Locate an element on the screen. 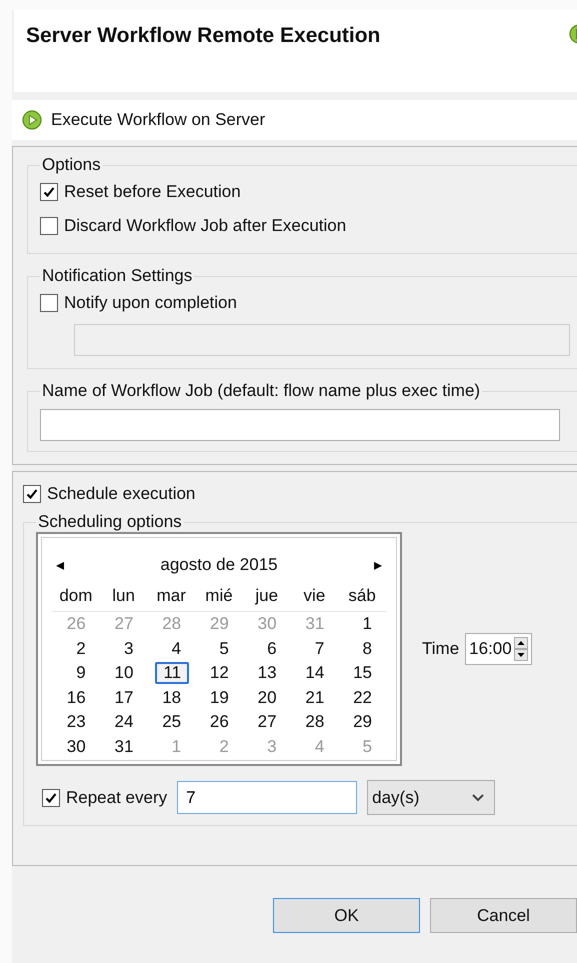  calendar-day: 21 is located at coordinates (314, 697).